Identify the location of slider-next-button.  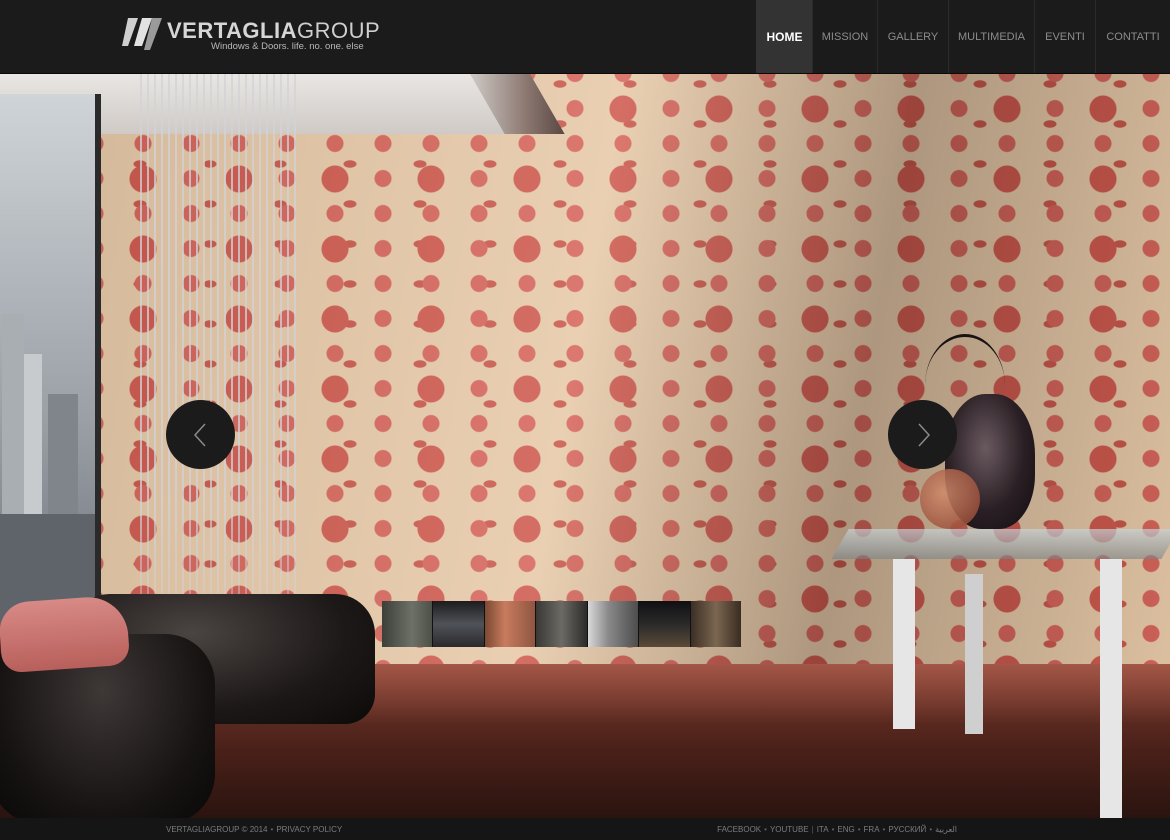
(922, 434).